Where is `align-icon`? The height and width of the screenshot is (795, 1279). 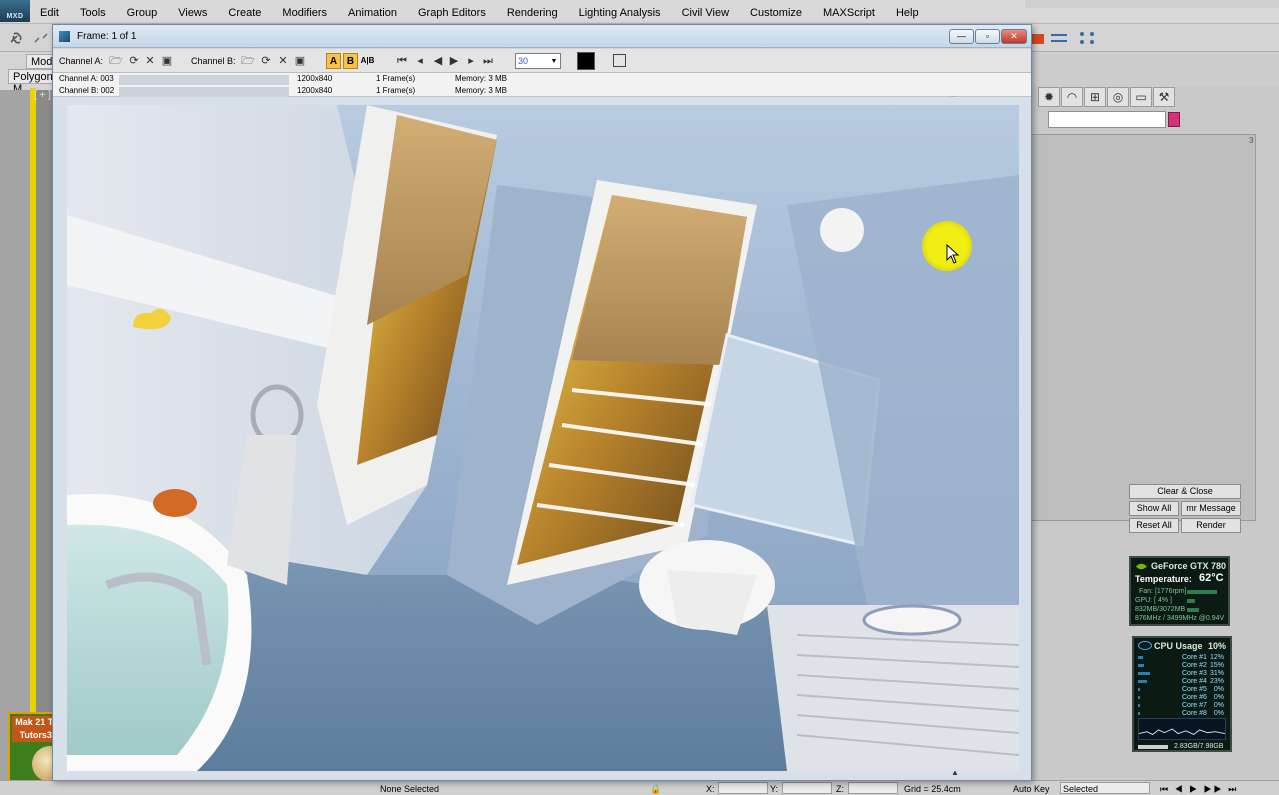 align-icon is located at coordinates (1059, 38).